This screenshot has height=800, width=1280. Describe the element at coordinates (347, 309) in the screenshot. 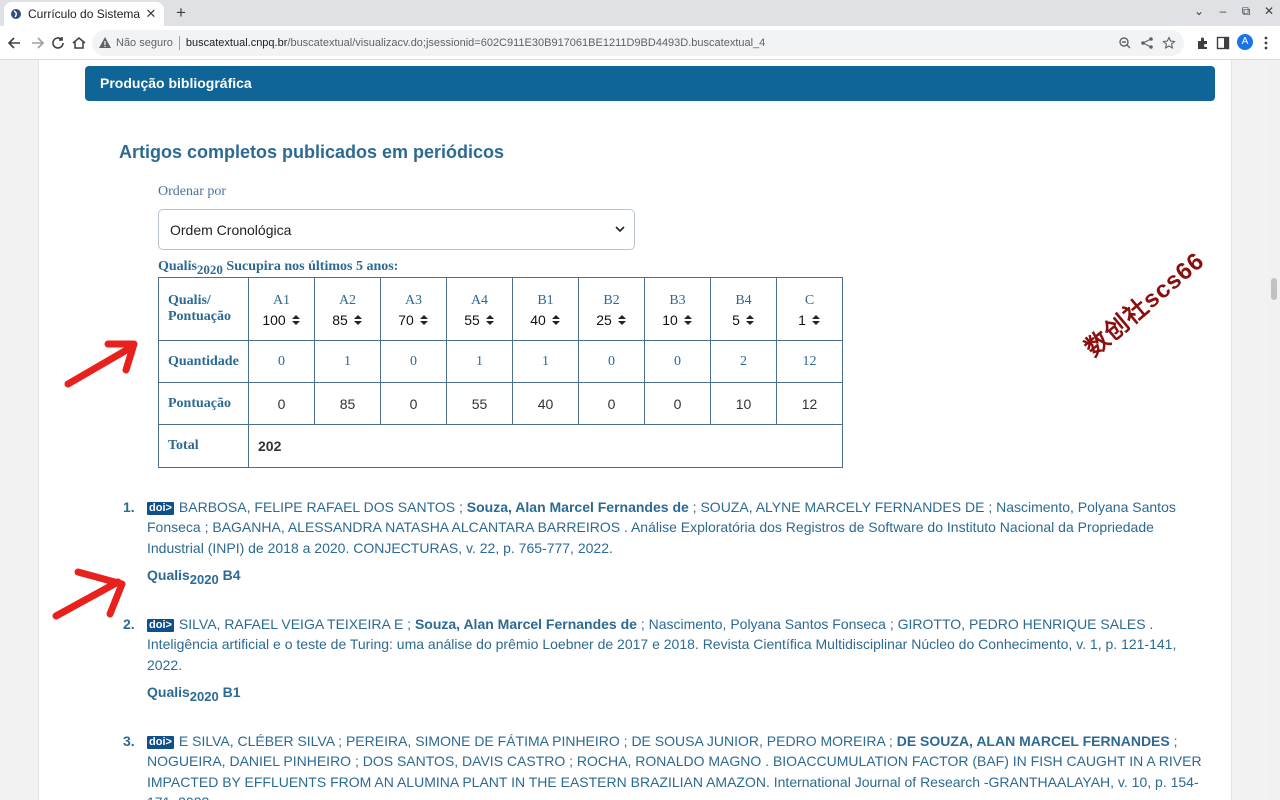

I see `level-cell-a2: A2 85` at that location.